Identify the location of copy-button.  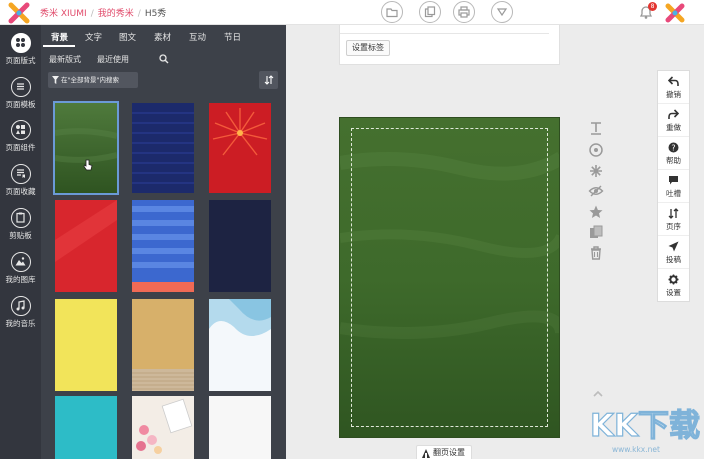
(430, 12).